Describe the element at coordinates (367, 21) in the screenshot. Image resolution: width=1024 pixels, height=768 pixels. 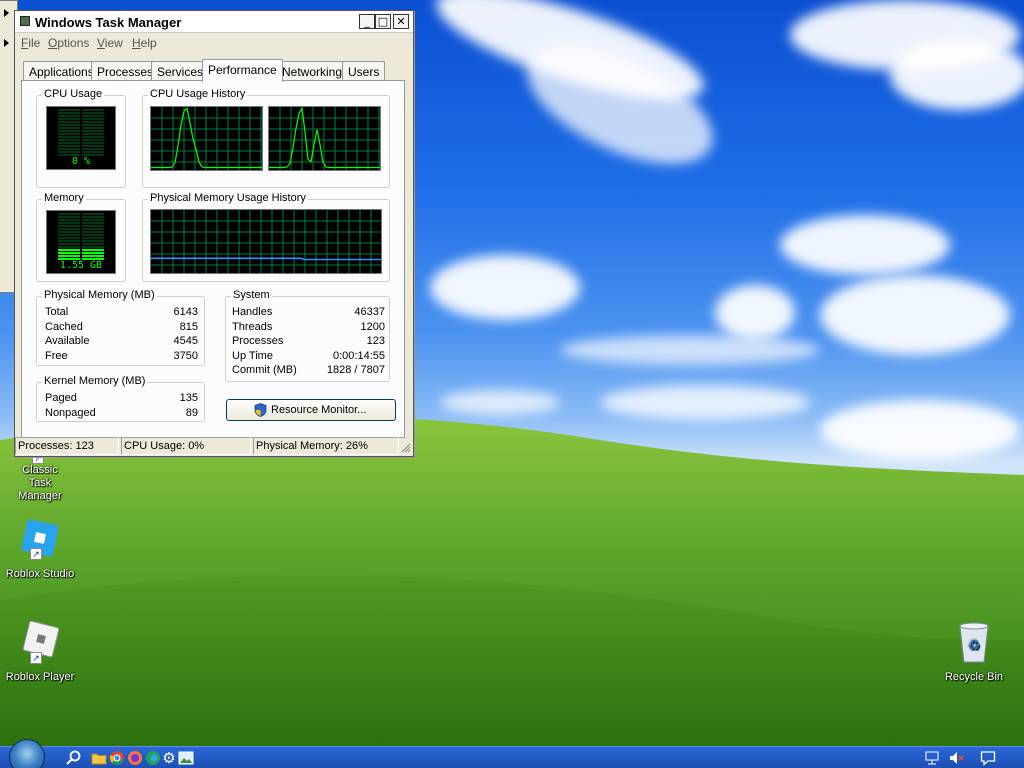
I see `minimize-button: _` at that location.